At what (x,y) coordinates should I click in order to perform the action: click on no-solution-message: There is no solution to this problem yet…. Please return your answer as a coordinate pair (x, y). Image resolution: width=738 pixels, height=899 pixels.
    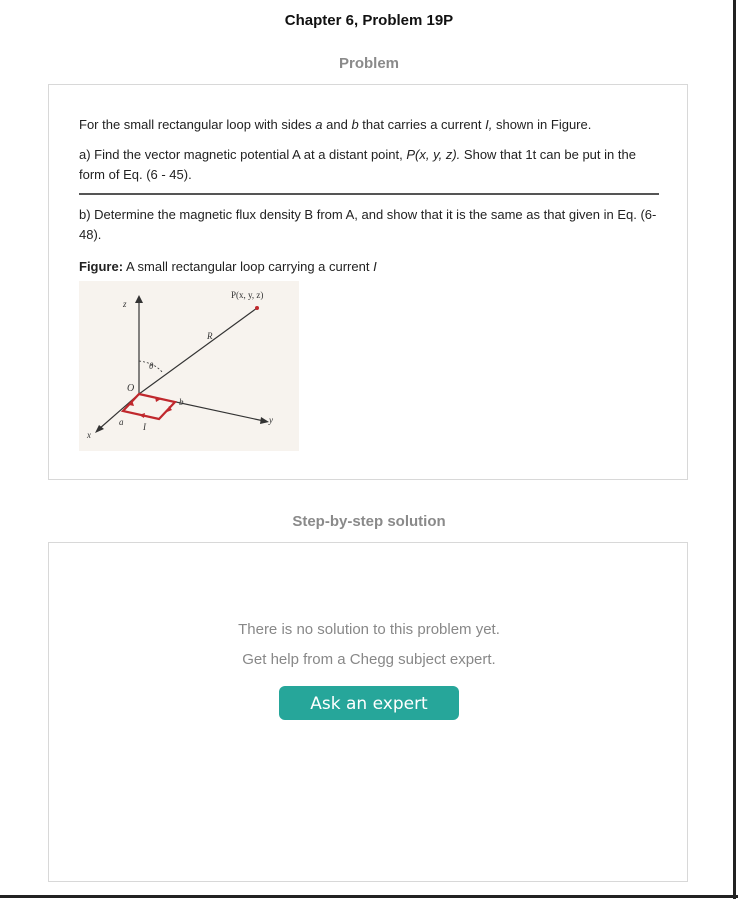
    Looking at the image, I should click on (369, 629).